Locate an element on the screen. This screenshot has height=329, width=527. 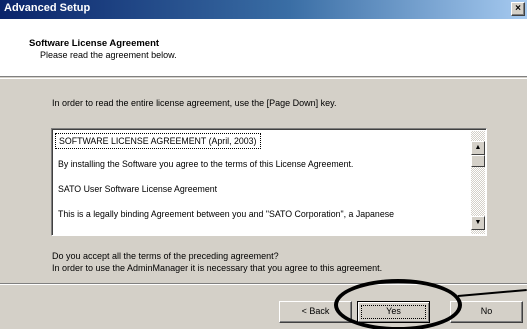
arrow-down-icon: ▼ is located at coordinates (478, 222).